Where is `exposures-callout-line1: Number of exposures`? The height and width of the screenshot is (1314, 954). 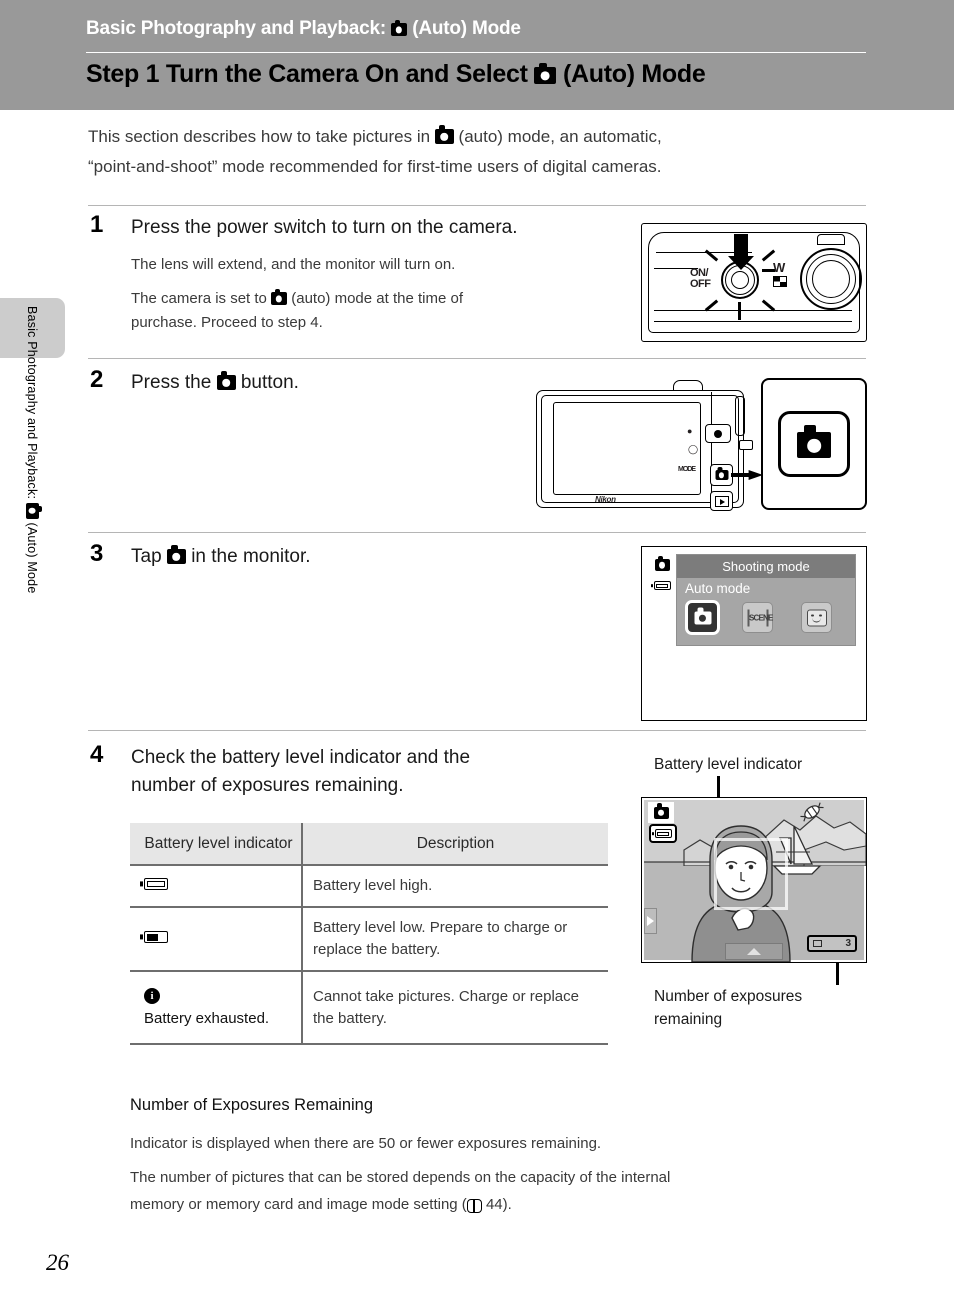
exposures-callout-line1: Number of exposures is located at coordinates (728, 996).